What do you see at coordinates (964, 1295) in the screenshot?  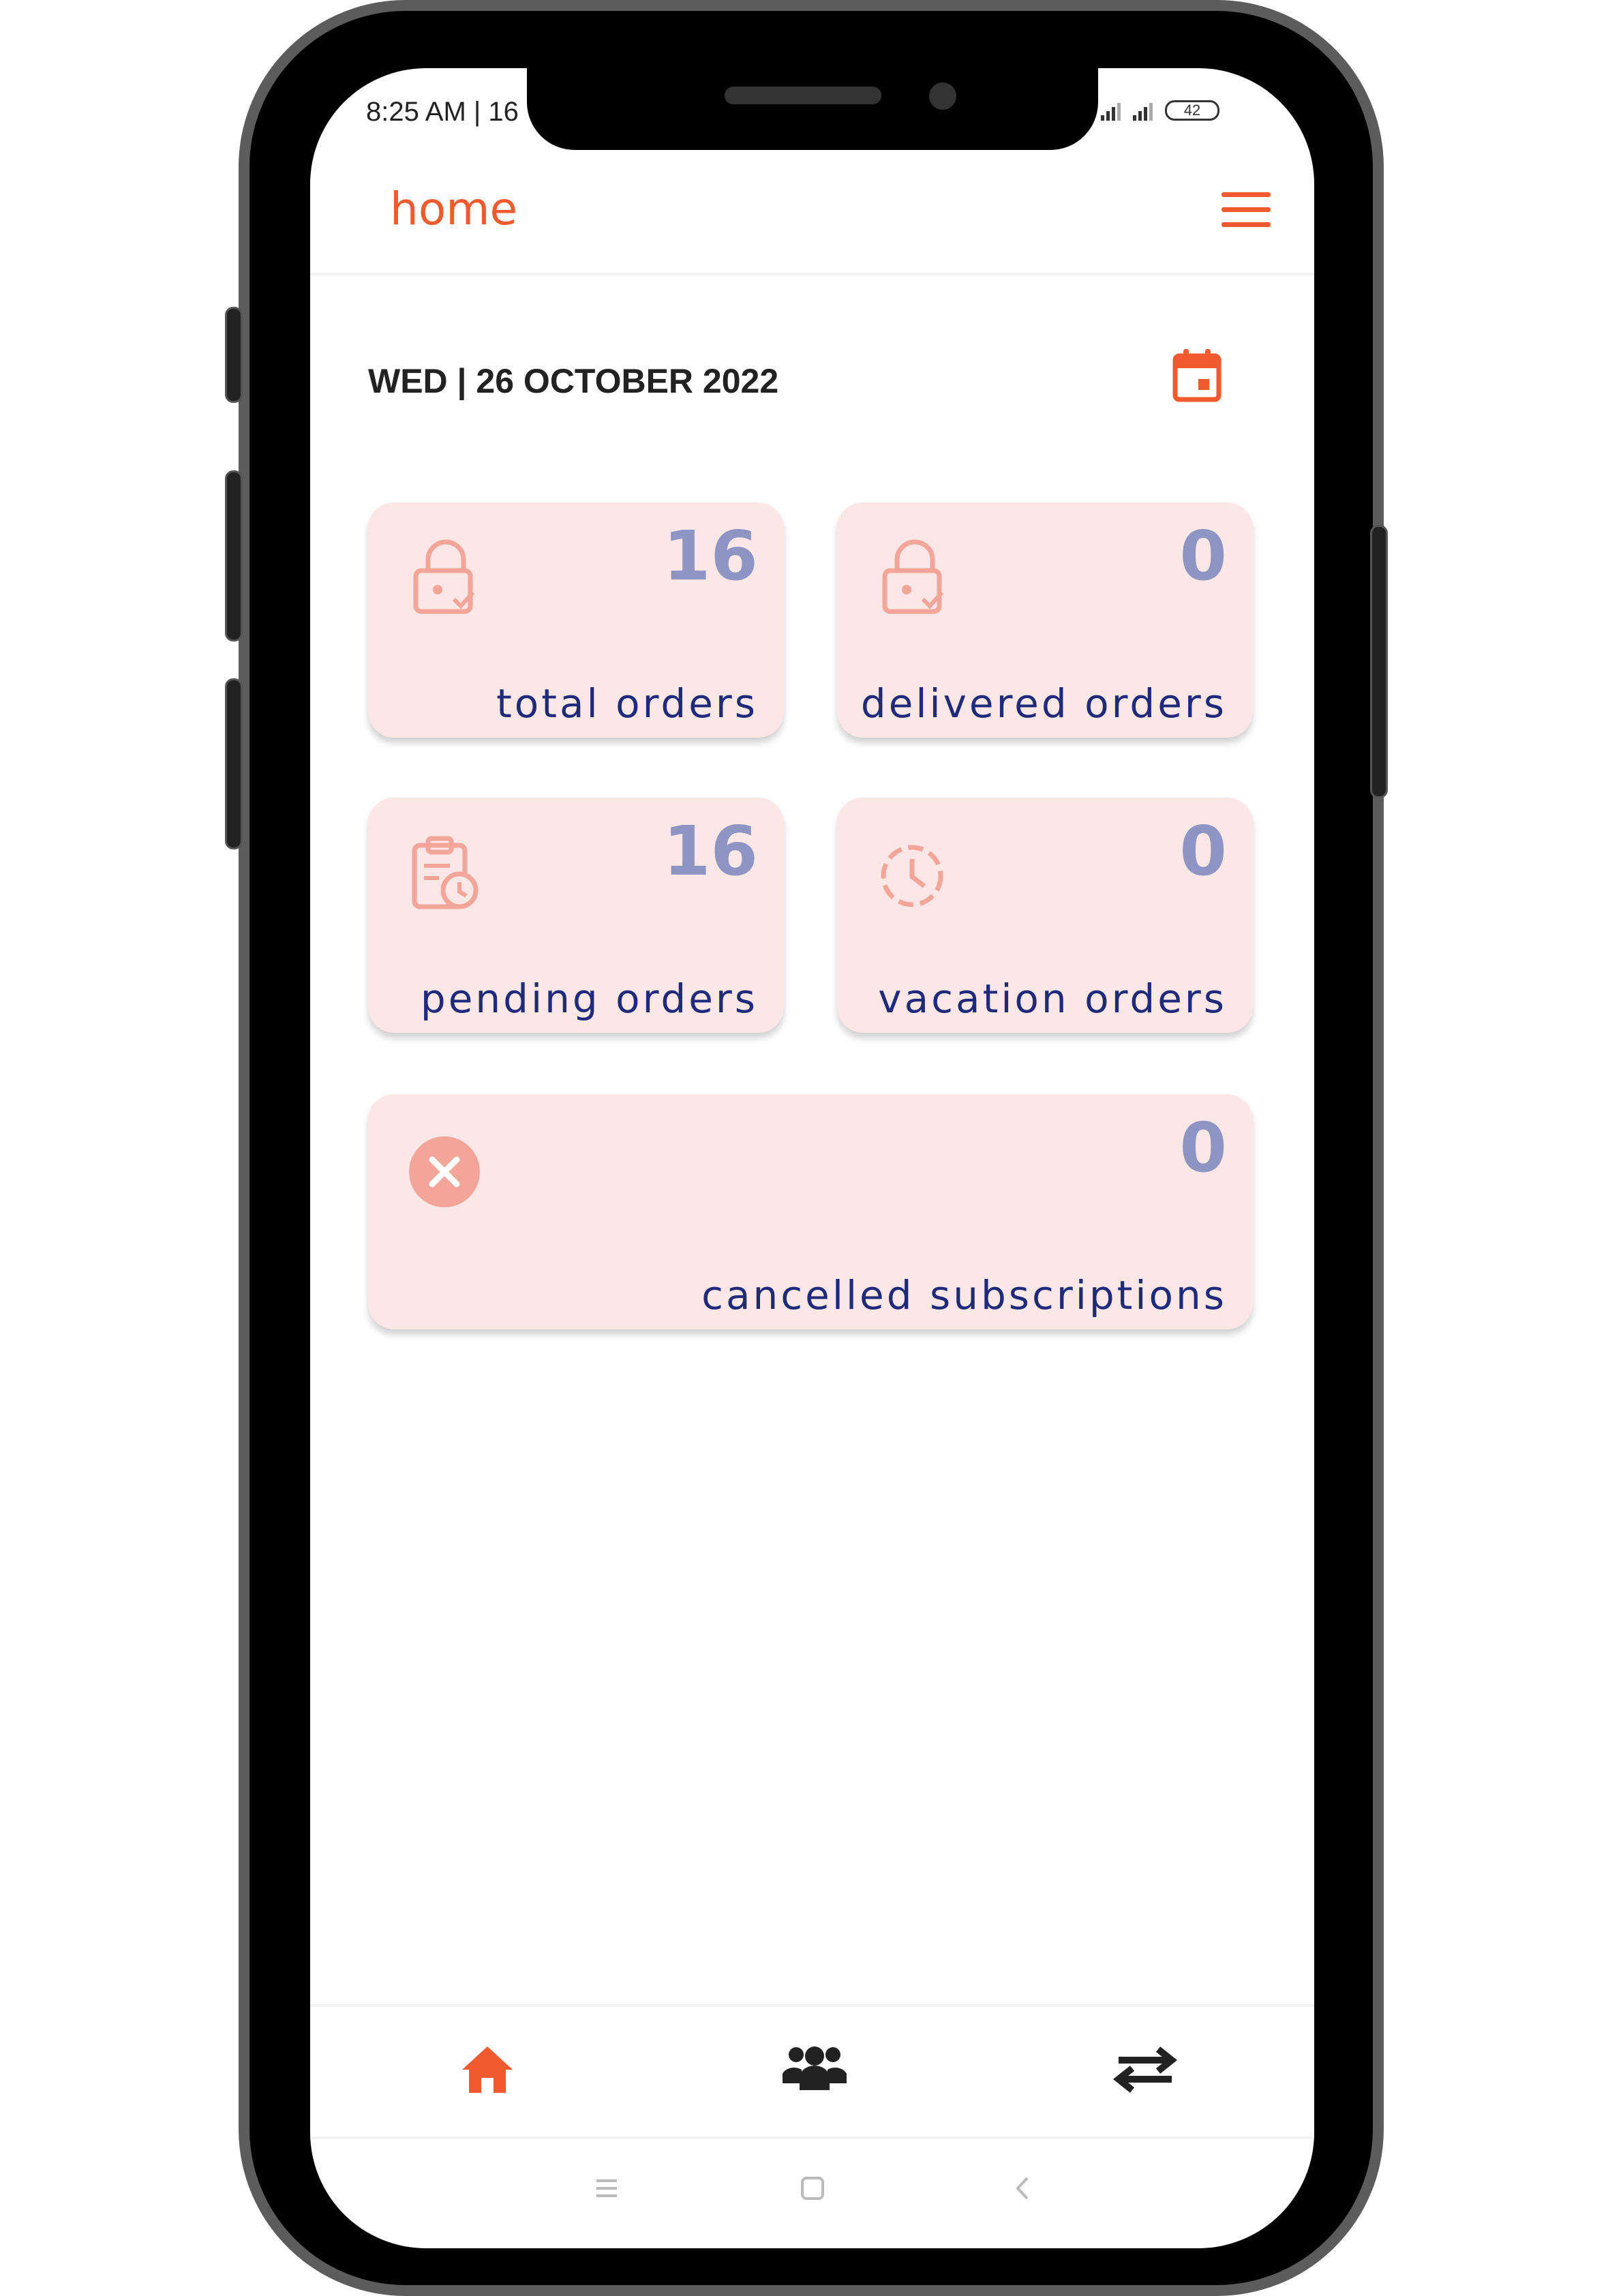 I see `card-label: cancelled subscriptions` at bounding box center [964, 1295].